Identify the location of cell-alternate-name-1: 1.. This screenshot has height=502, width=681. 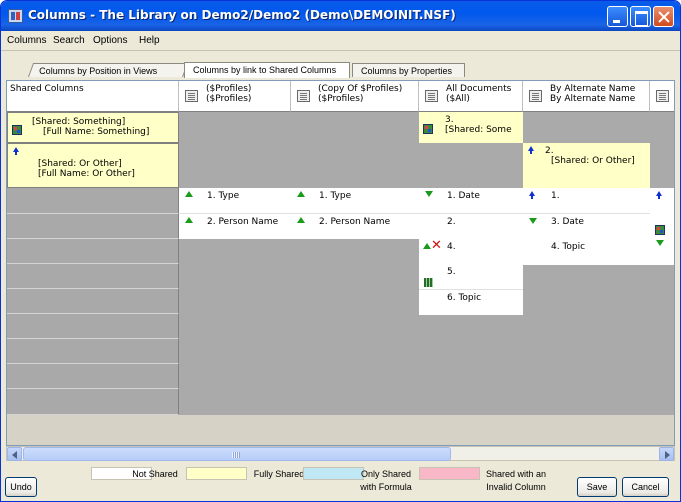
(586, 201).